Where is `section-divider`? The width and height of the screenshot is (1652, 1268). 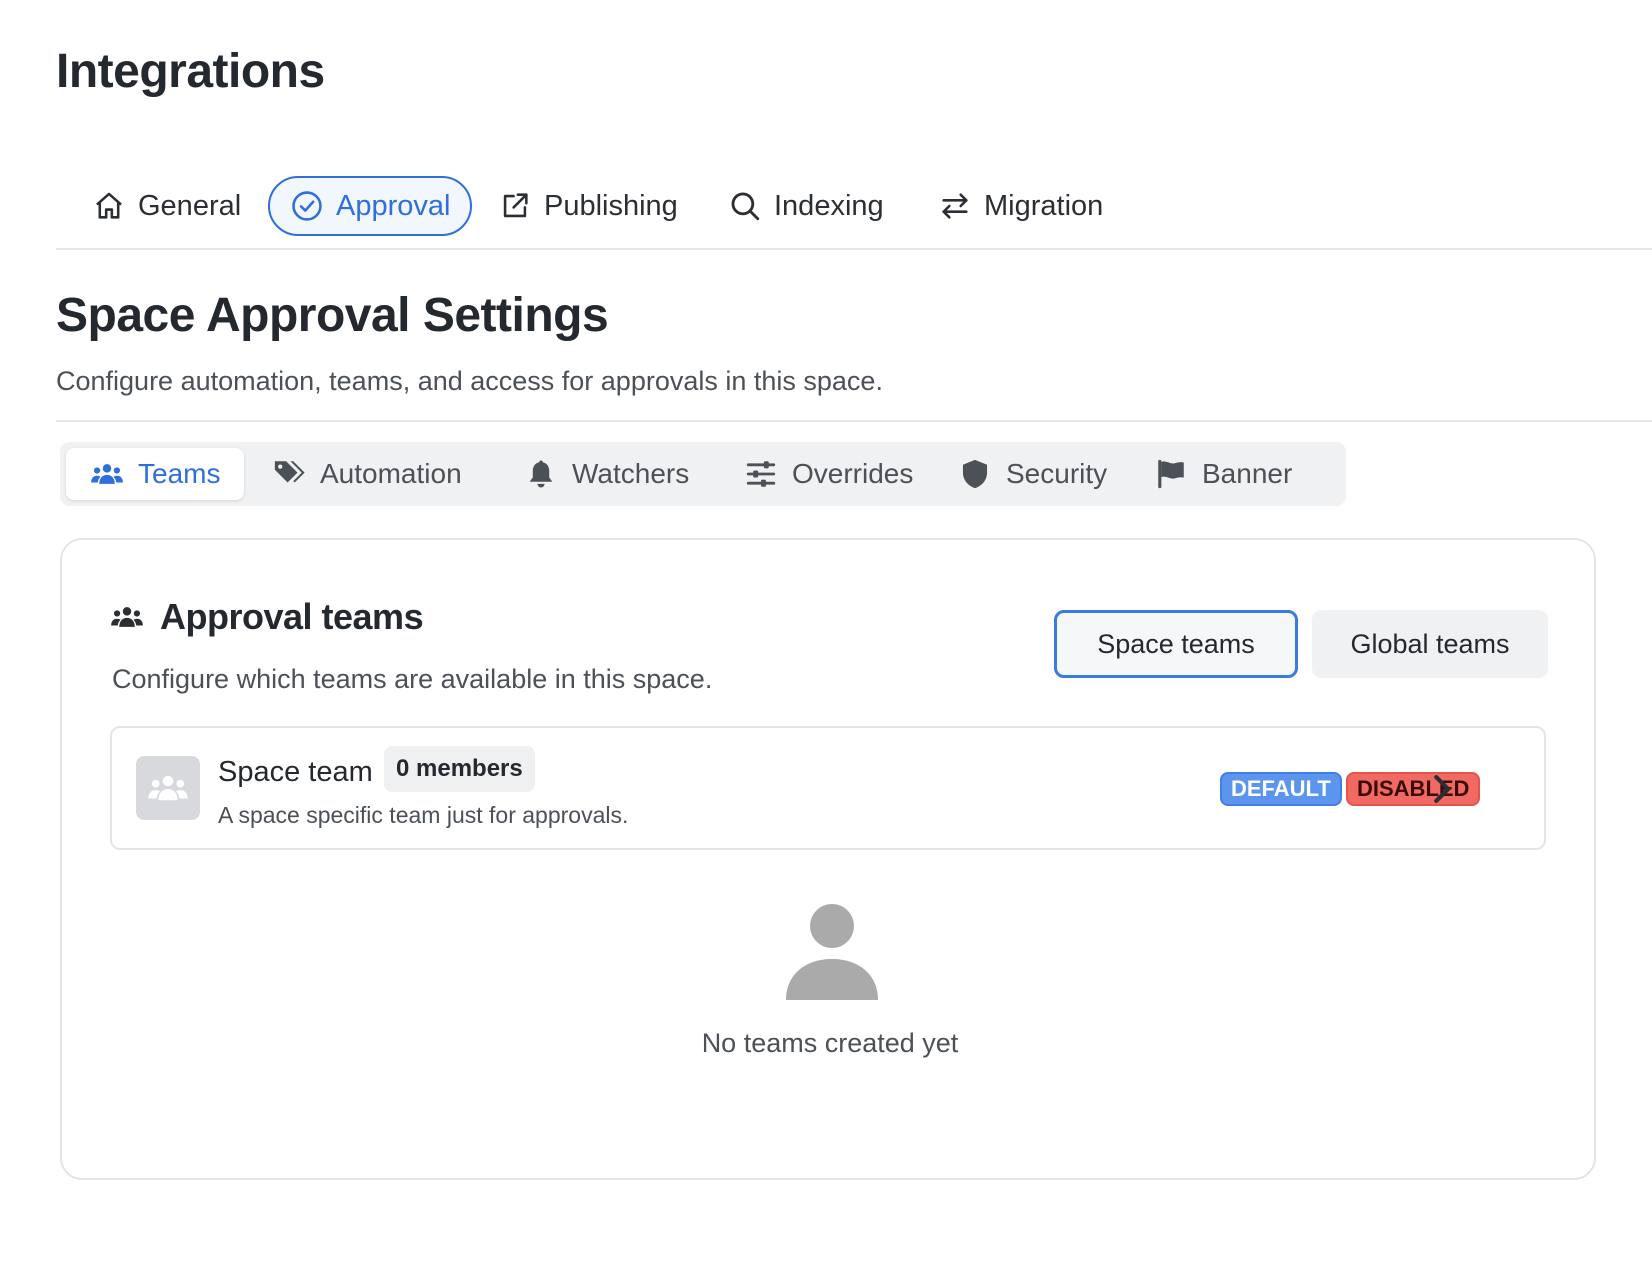
section-divider is located at coordinates (854, 421).